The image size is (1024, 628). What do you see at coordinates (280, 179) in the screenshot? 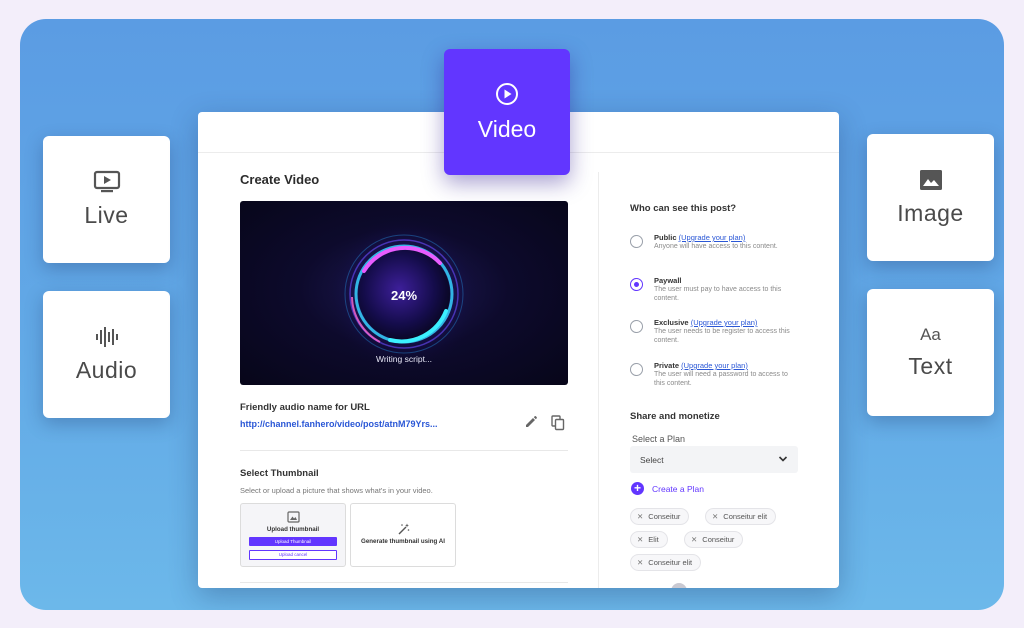
I see `page-title: Create Video` at bounding box center [280, 179].